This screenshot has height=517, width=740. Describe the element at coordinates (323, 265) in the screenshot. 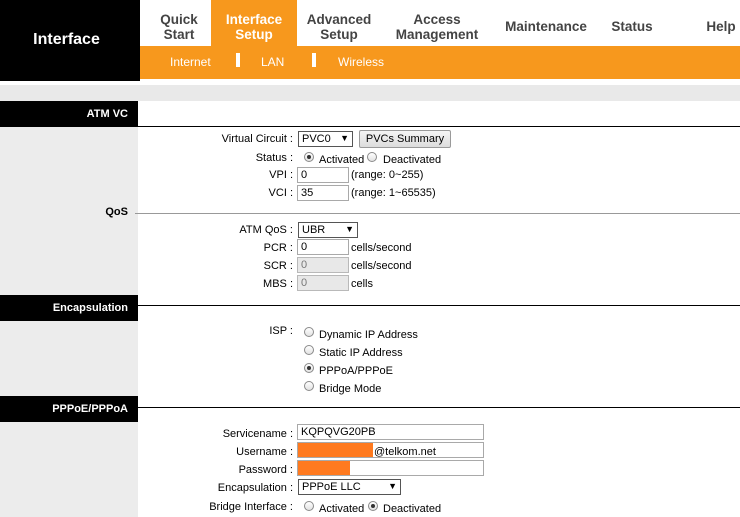

I see `scr-input: 0` at that location.